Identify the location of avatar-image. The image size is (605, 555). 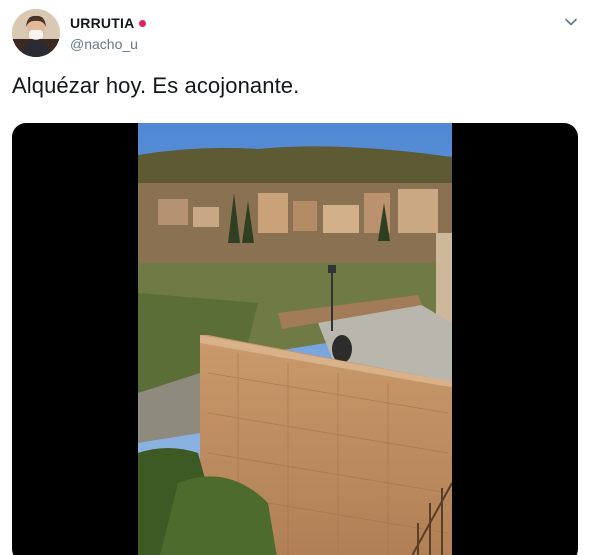
(36, 33).